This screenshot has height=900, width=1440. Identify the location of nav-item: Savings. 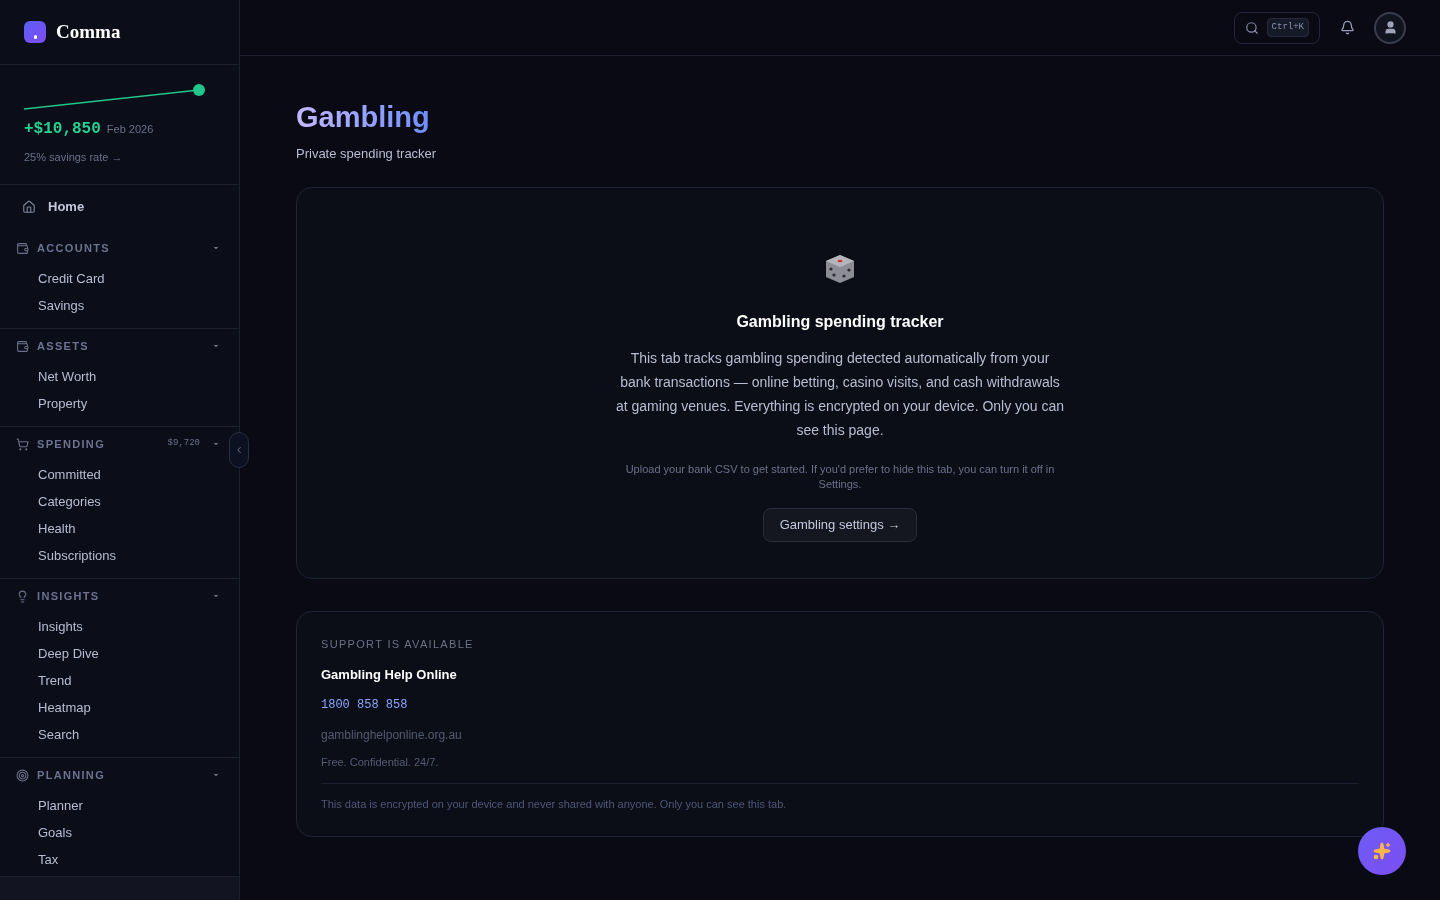
(119, 305).